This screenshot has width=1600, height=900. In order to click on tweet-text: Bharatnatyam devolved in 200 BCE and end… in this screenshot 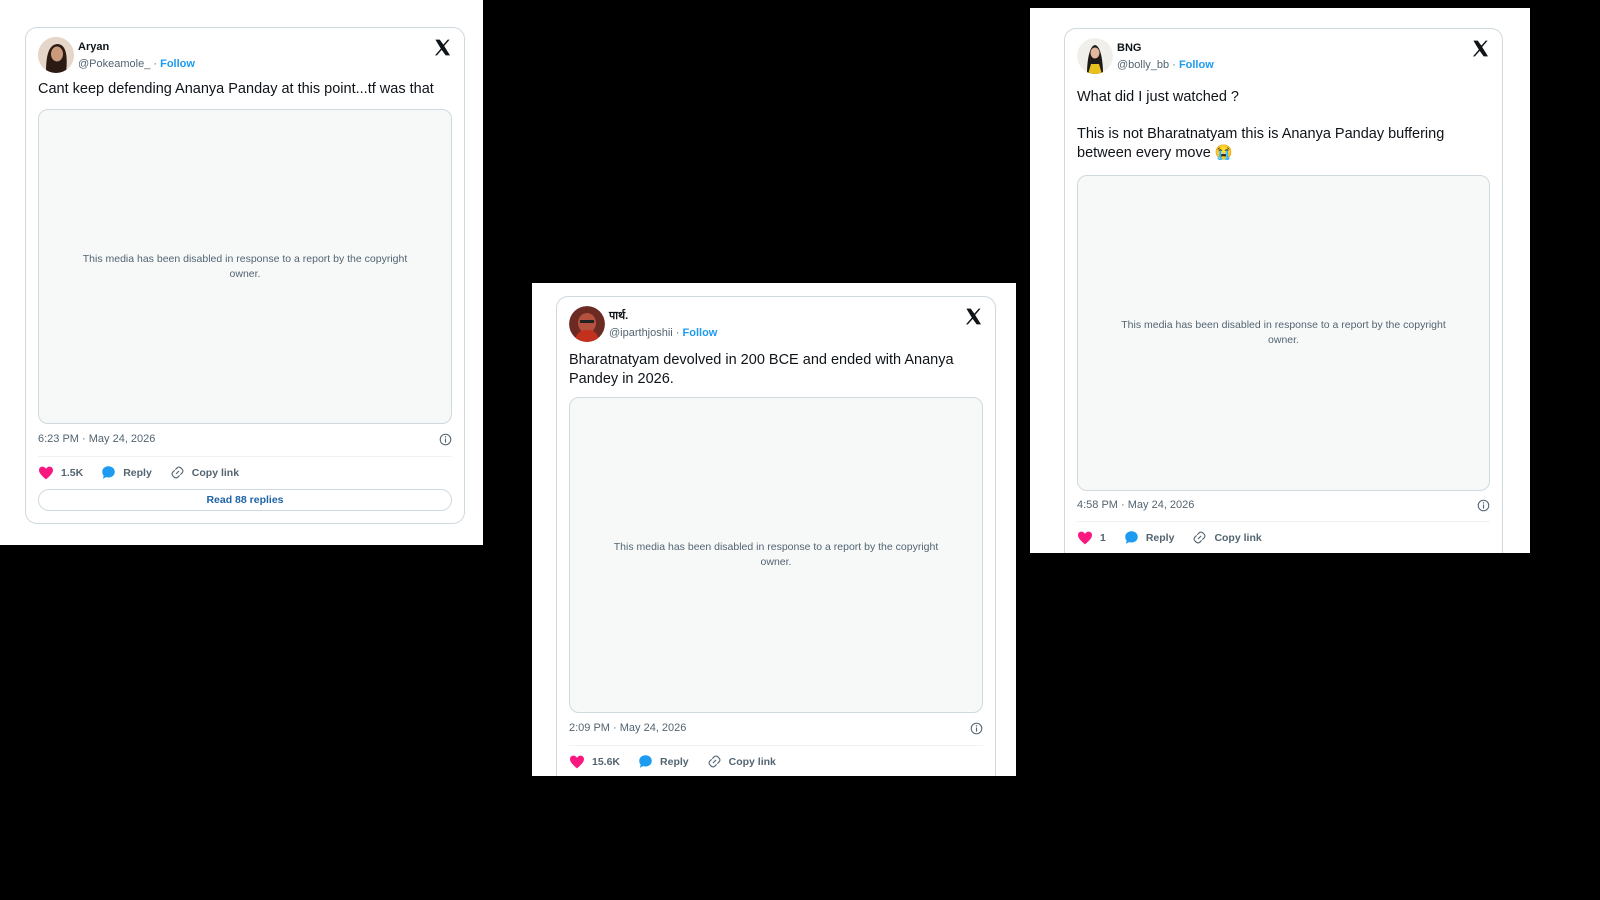, I will do `click(776, 370)`.